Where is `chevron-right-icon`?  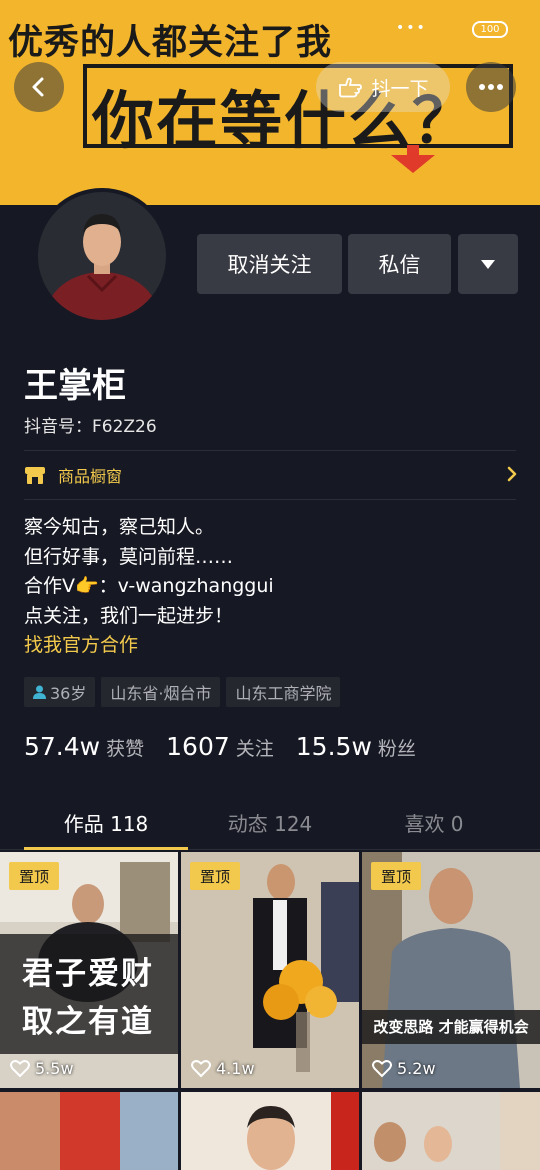
chevron-right-icon is located at coordinates (512, 474).